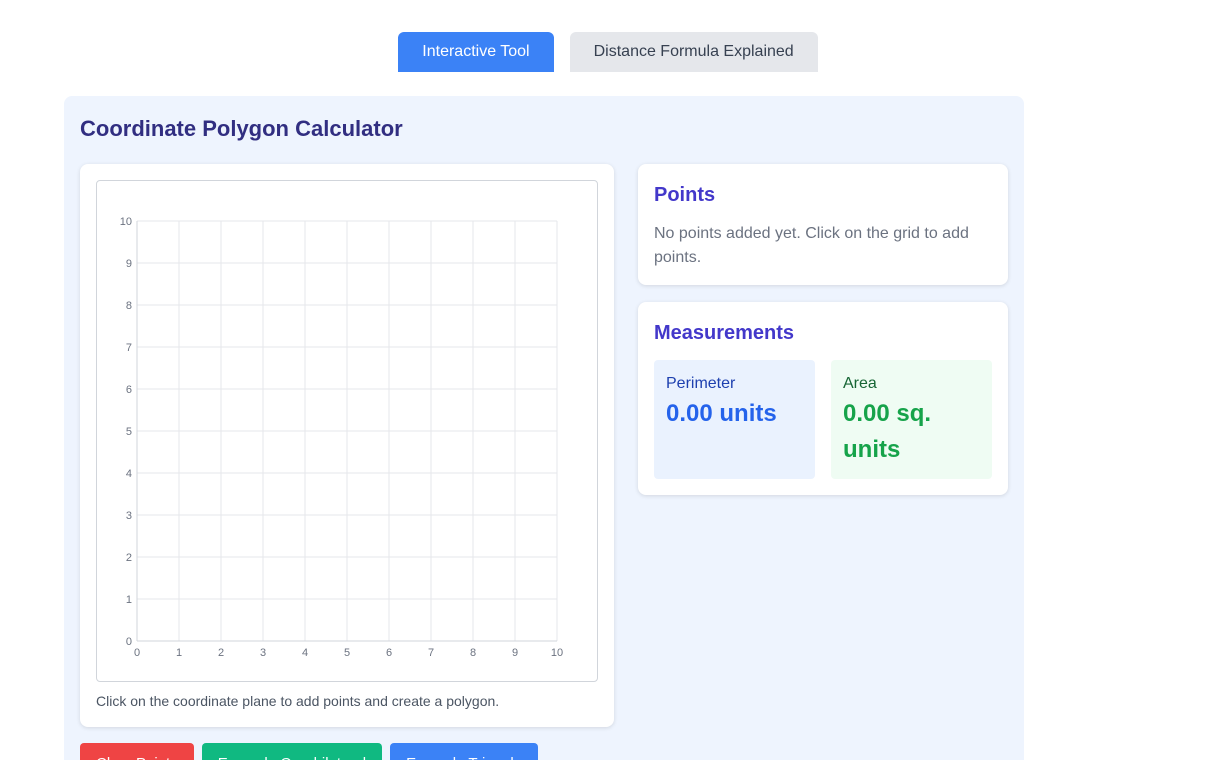 The image size is (1216, 760). Describe the element at coordinates (129, 516) in the screenshot. I see `y-tick-label: 3` at that location.